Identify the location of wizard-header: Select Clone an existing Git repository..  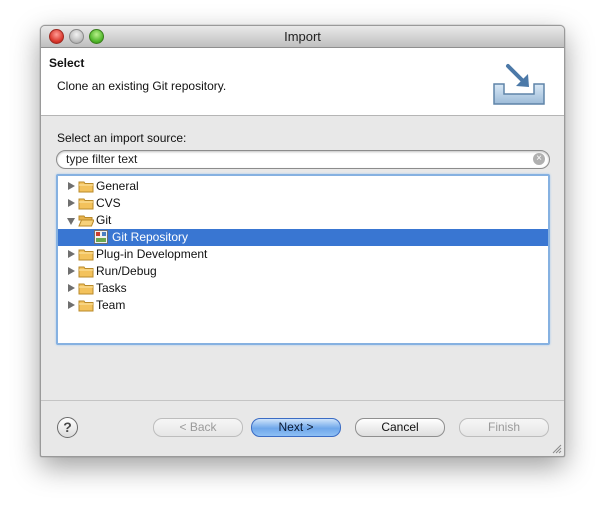
(302, 82).